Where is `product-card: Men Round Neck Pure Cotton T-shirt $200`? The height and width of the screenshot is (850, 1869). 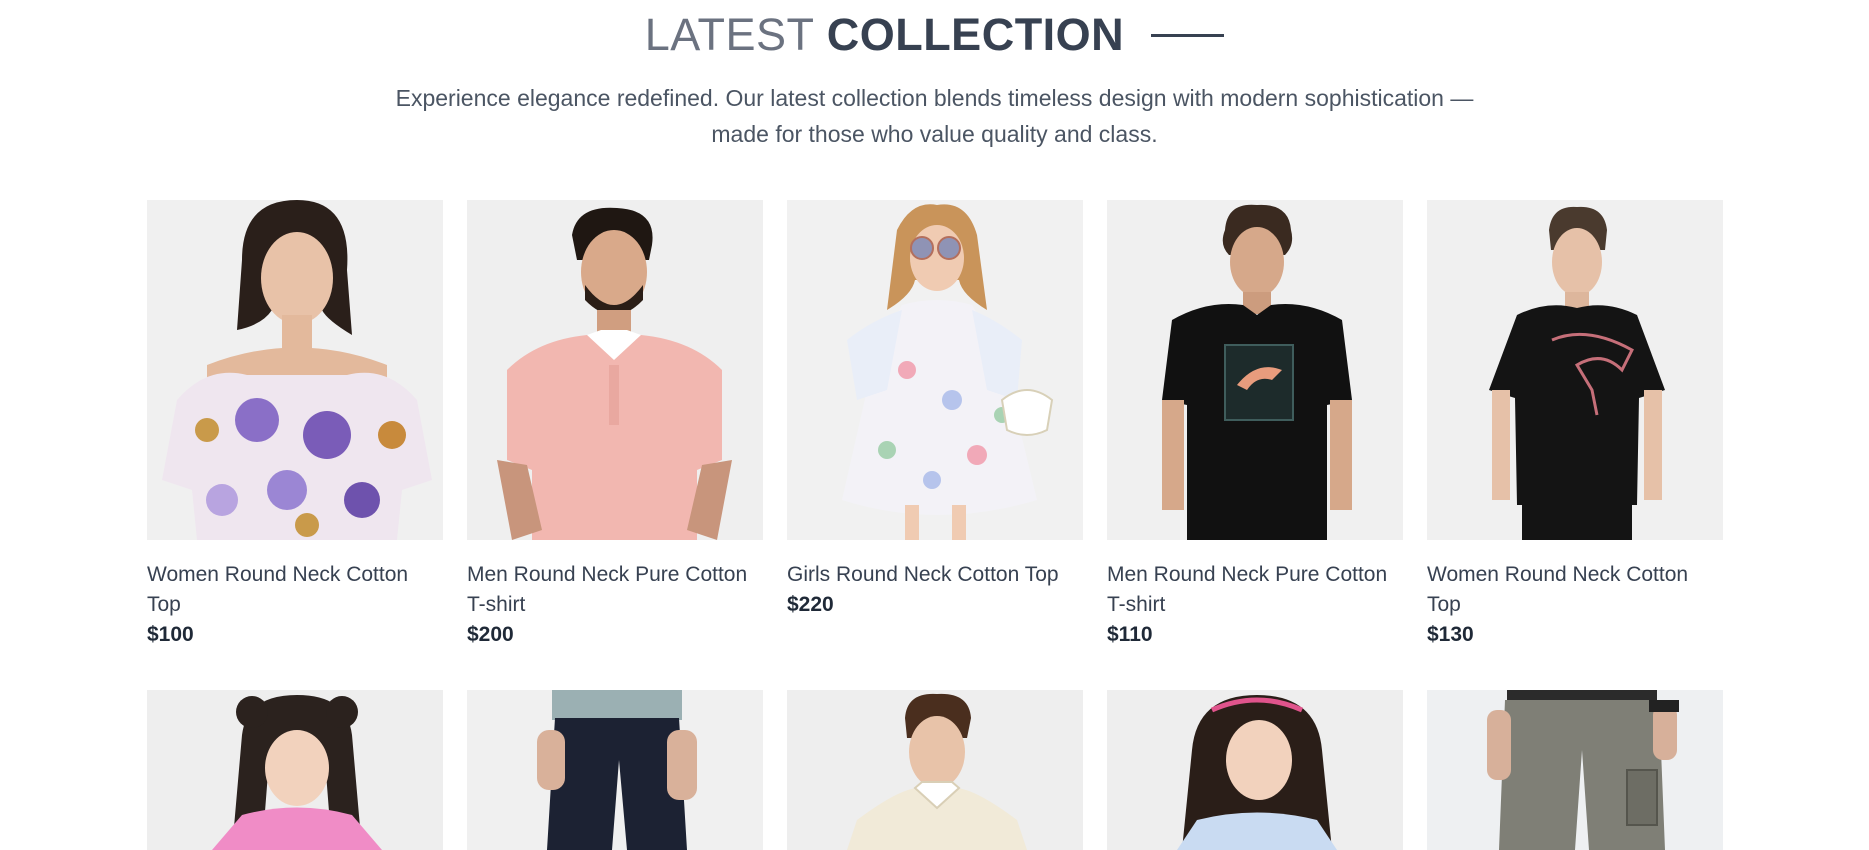 product-card: Men Round Neck Pure Cotton T-shirt $200 is located at coordinates (615, 425).